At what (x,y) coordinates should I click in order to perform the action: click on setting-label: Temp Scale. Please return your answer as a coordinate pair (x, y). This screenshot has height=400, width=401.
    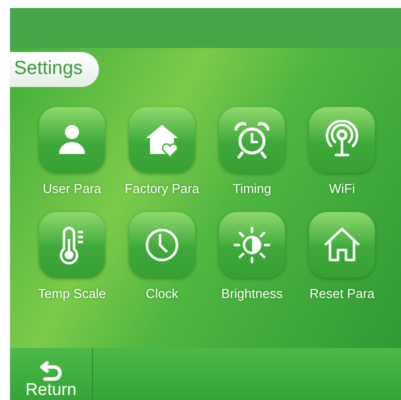
    Looking at the image, I should click on (72, 294).